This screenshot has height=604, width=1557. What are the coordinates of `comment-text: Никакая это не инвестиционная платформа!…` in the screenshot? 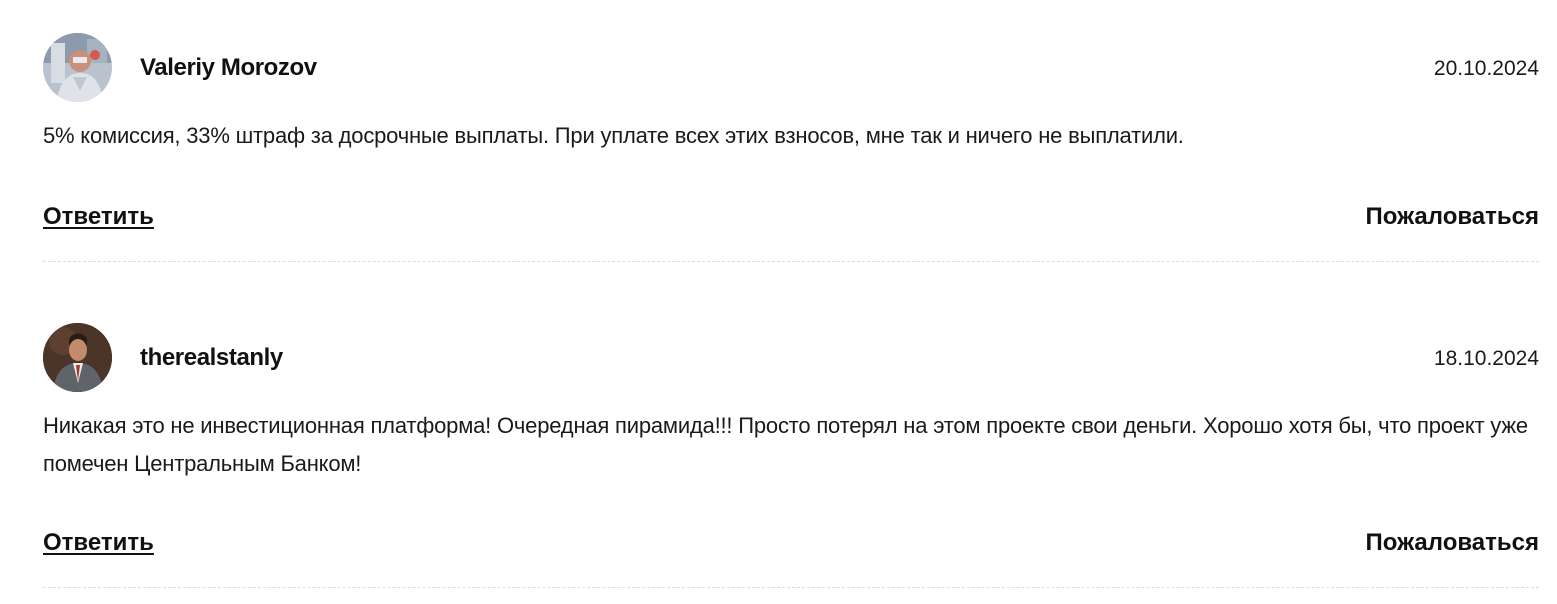 It's located at (785, 444).